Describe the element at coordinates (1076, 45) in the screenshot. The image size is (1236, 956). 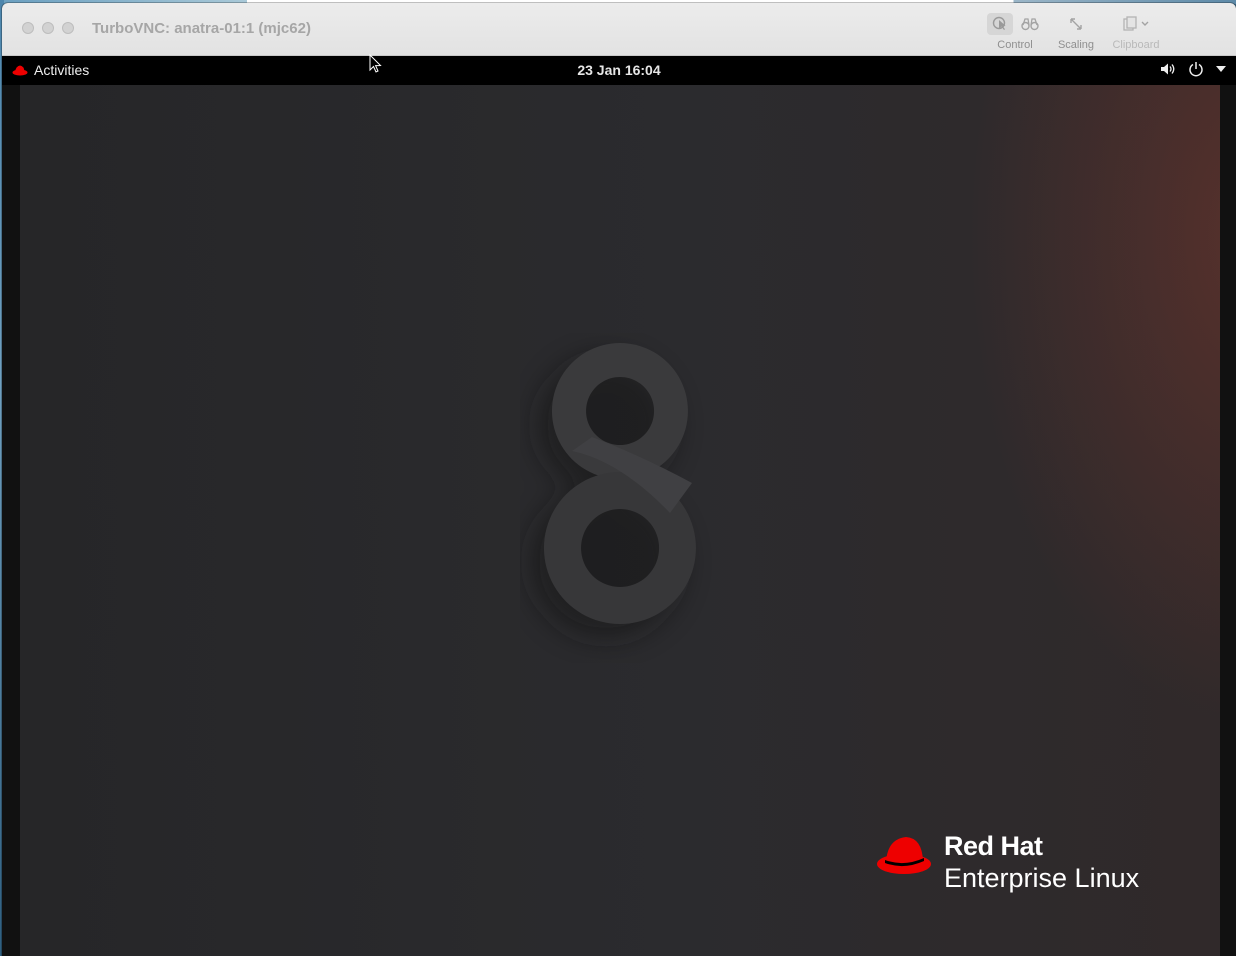
I see `scaling-label: Scaling` at that location.